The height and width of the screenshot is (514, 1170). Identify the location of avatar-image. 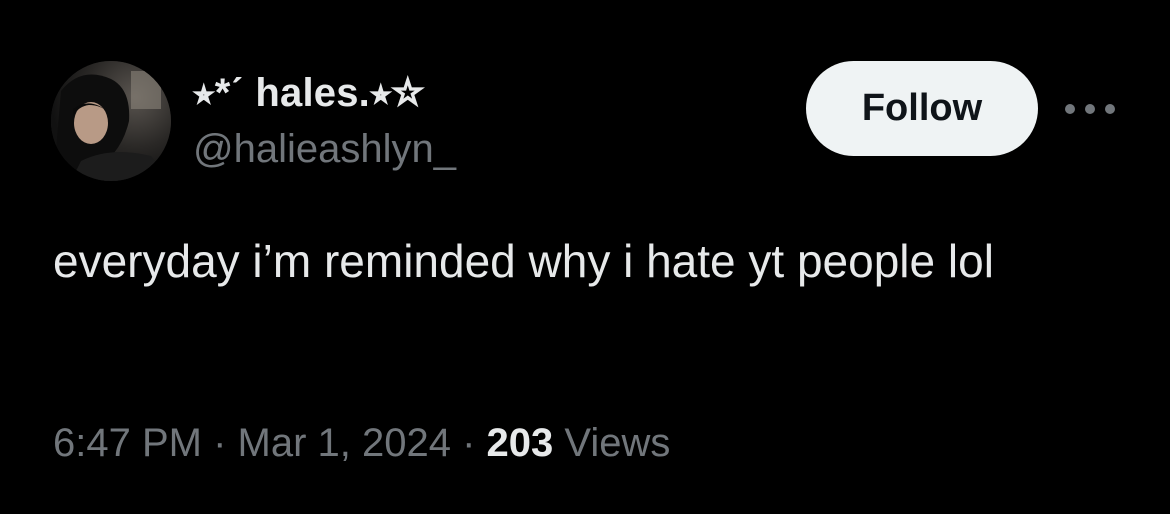
(111, 121).